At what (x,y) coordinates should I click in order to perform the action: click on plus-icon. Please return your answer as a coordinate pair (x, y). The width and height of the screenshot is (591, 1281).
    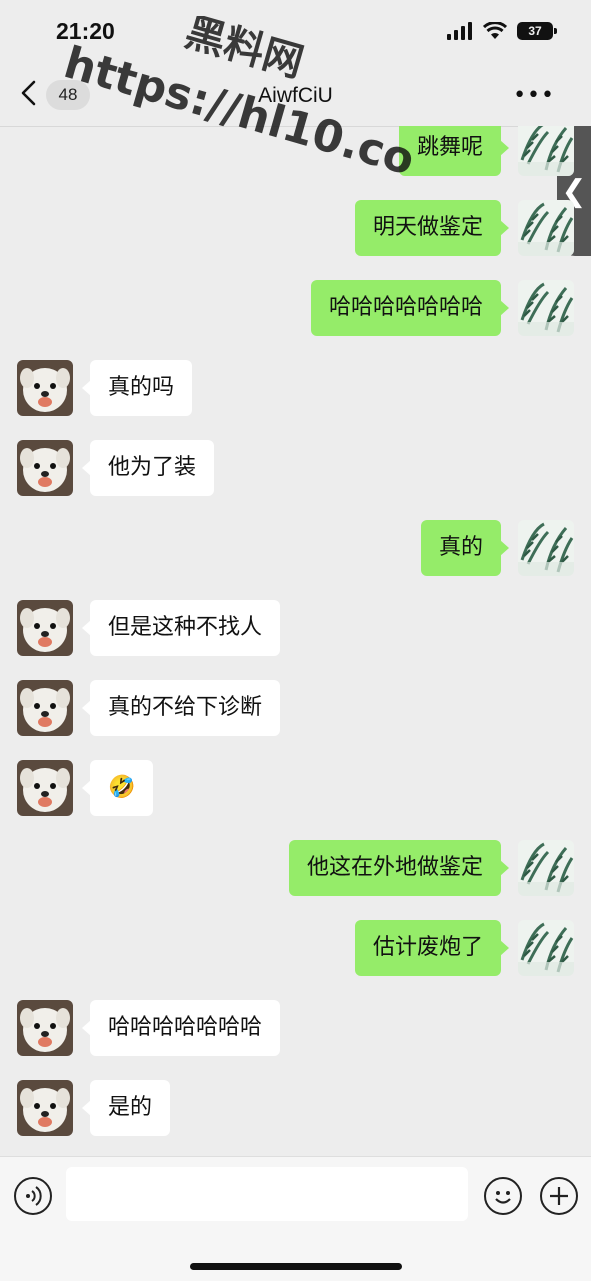
    Looking at the image, I should click on (559, 1196).